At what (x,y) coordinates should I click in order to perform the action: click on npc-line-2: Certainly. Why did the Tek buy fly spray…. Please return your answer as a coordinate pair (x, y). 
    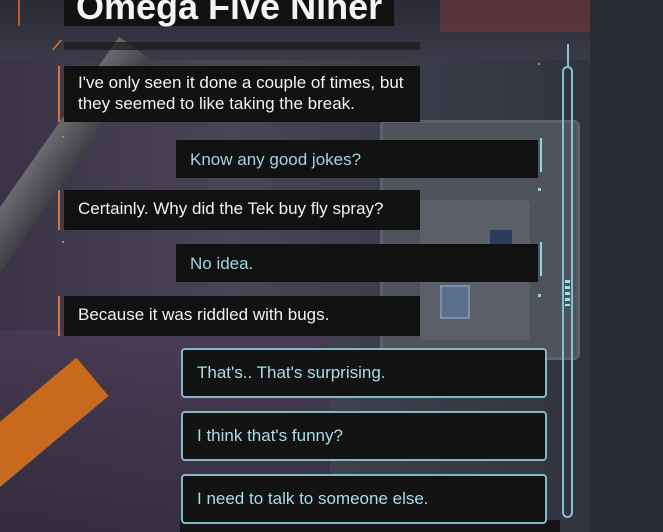
    Looking at the image, I should click on (239, 210).